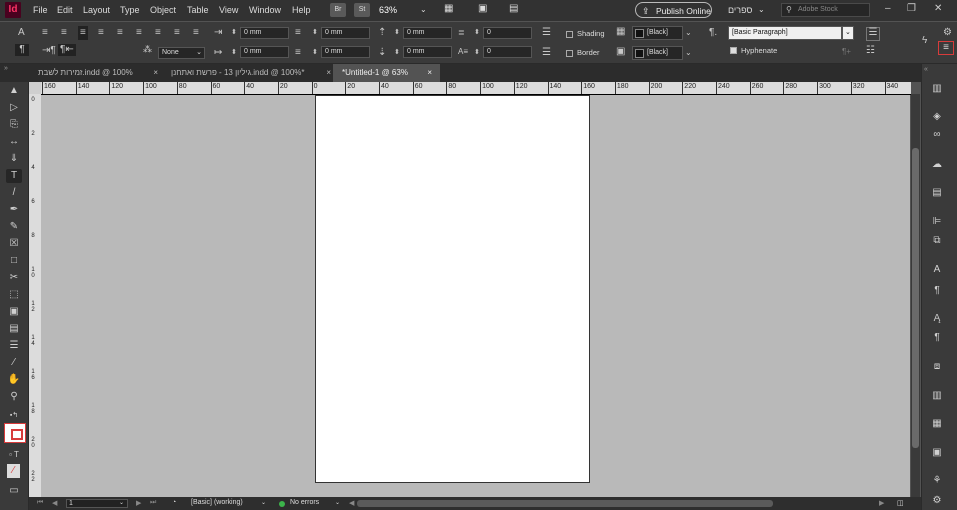 The image size is (957, 510). Describe the element at coordinates (15, 433) in the screenshot. I see `fill-stroke-icon` at that location.